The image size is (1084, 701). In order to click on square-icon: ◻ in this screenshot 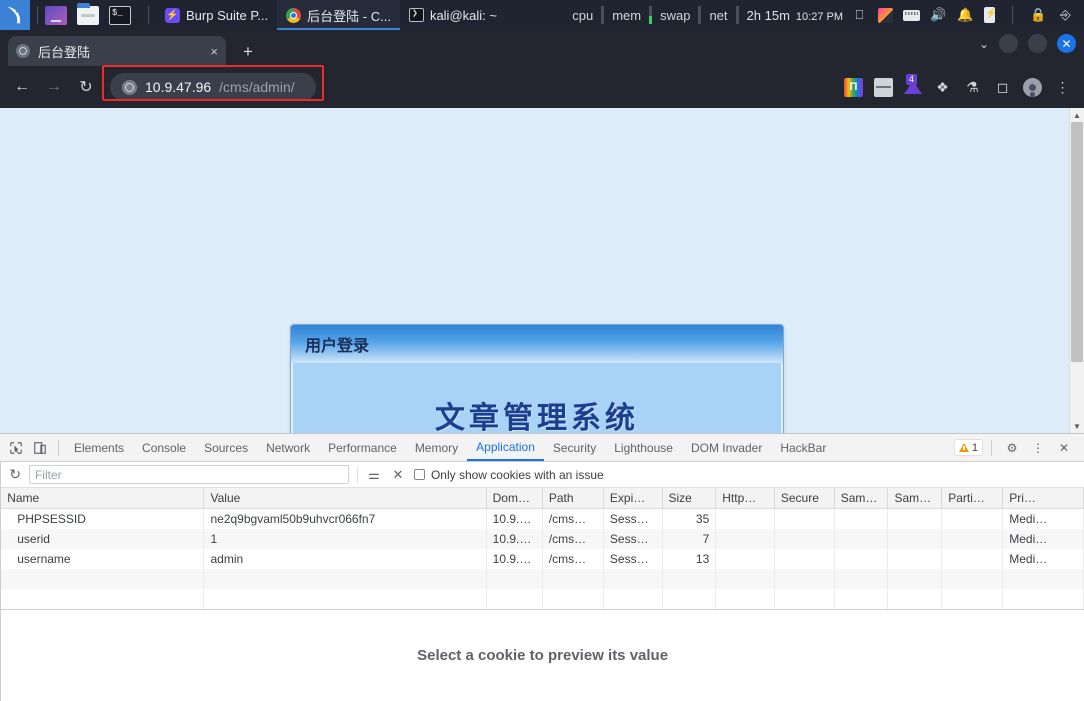, I will do `click(1002, 87)`.